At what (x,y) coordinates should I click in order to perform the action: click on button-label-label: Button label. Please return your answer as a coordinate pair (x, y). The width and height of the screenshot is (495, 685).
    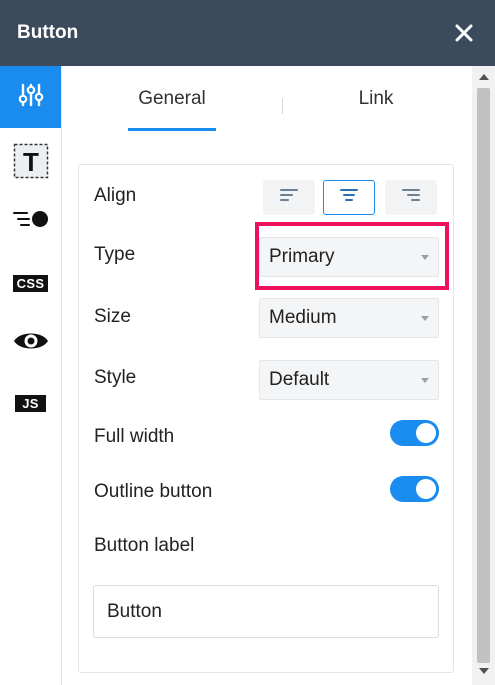
    Looking at the image, I should click on (144, 545).